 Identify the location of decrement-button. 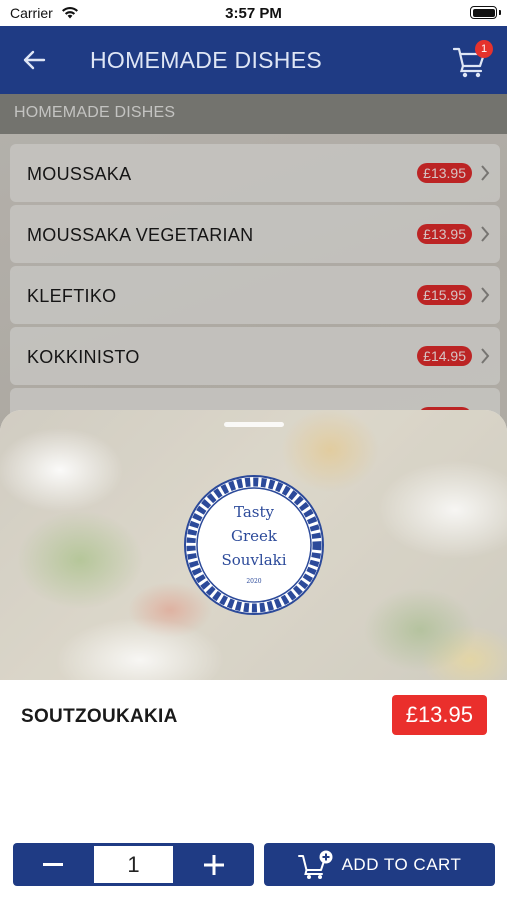
(53, 864).